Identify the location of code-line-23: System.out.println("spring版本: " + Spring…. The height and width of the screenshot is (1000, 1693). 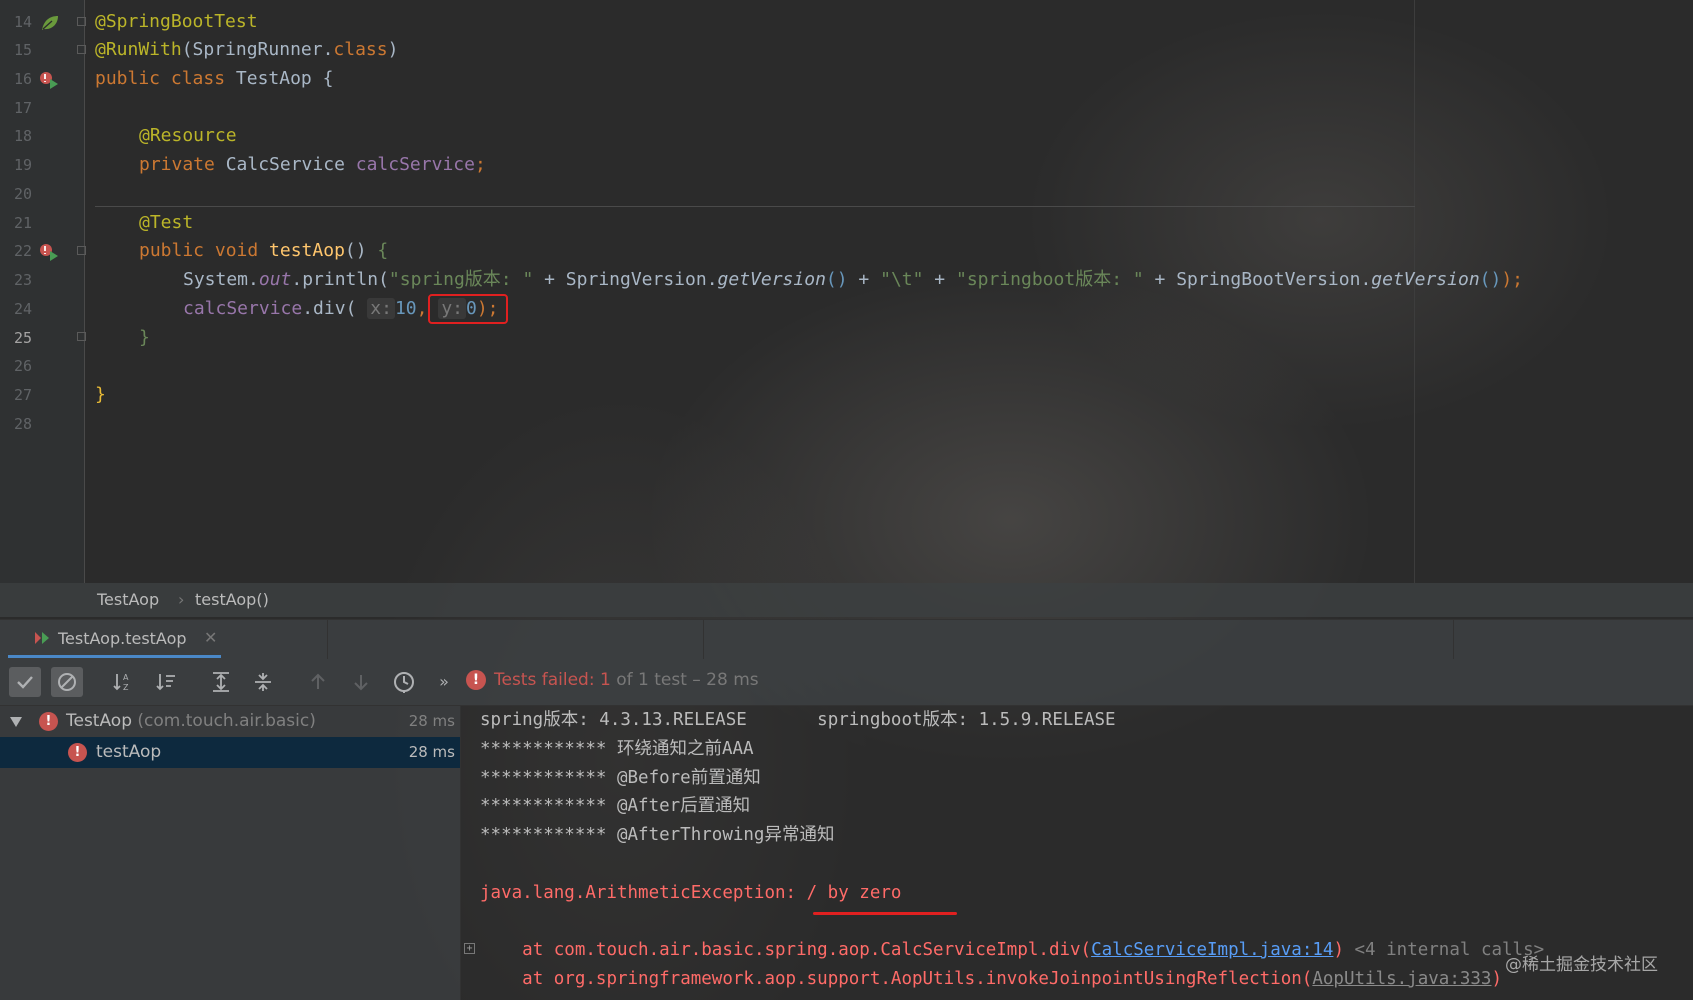
(853, 280).